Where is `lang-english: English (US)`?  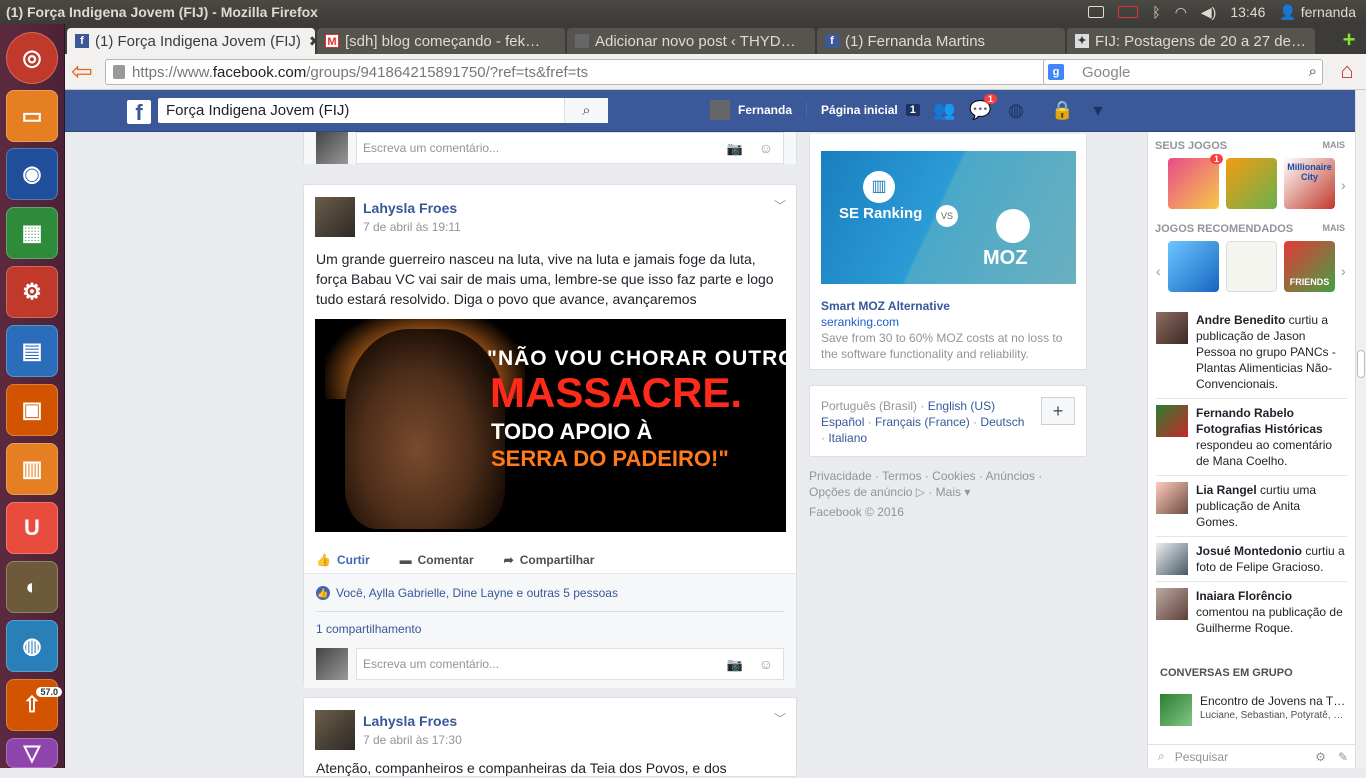
lang-english: English (US) is located at coordinates (961, 406).